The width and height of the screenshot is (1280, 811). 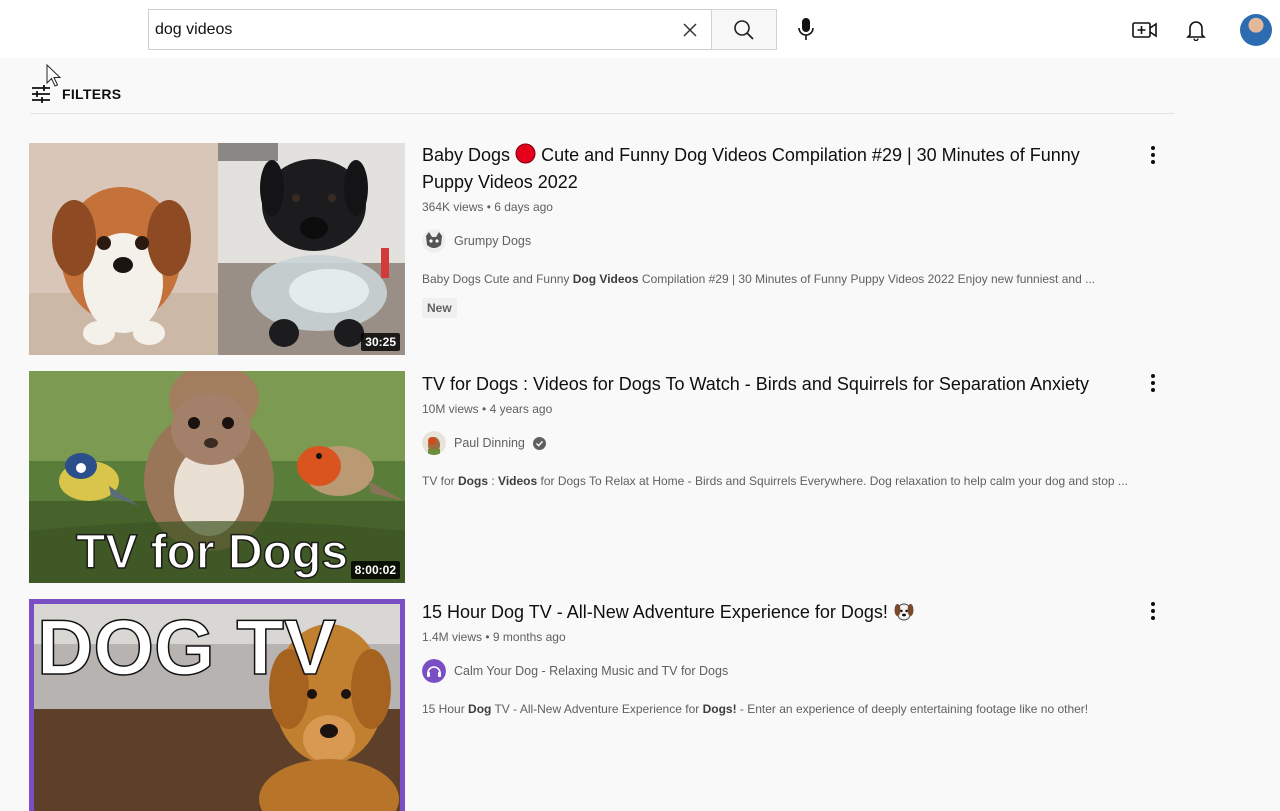 I want to click on new-badge: New, so click(x=439, y=308).